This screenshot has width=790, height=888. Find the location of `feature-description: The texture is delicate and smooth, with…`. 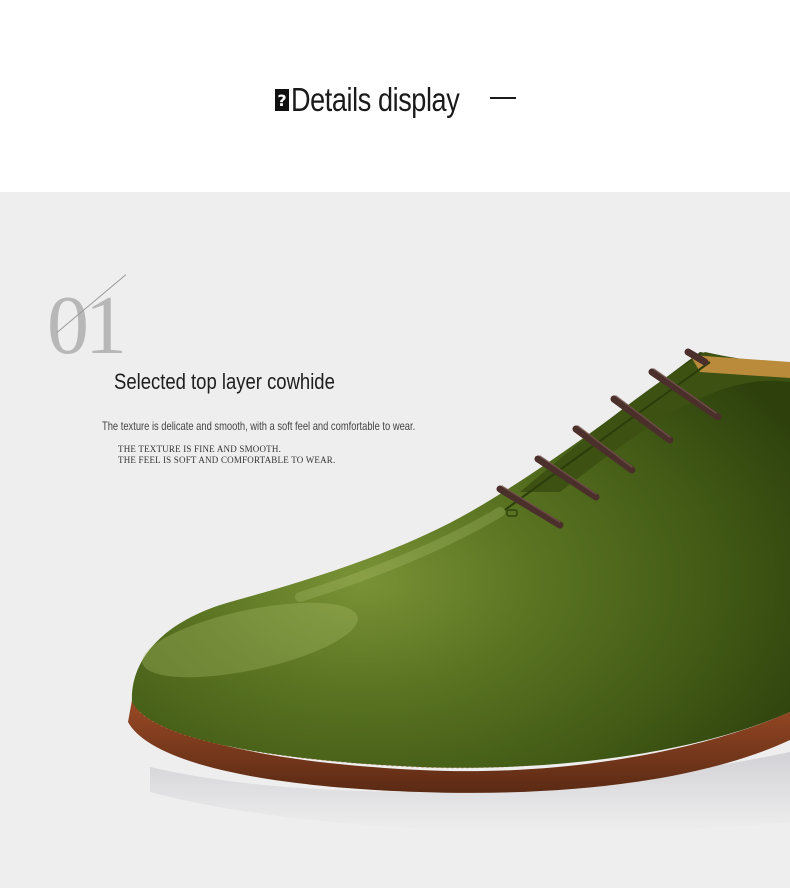

feature-description: The texture is delicate and smooth, with… is located at coordinates (259, 426).